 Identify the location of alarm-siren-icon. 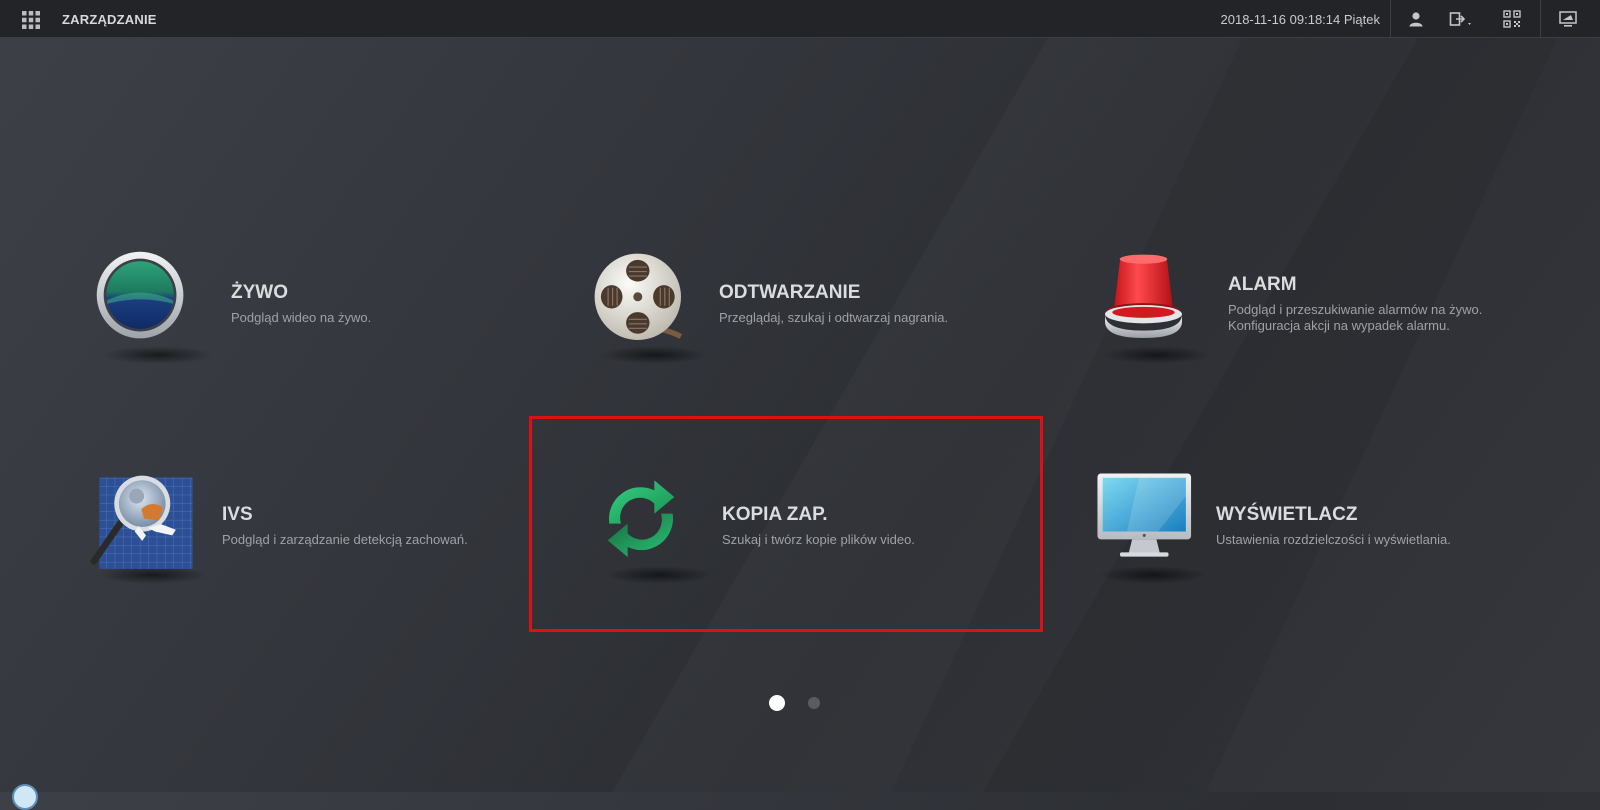
(1143, 296).